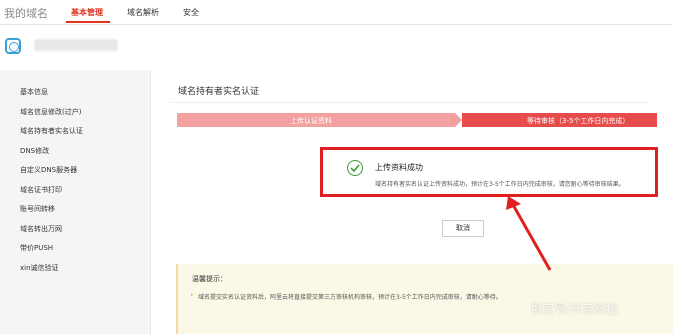 This screenshot has height=334, width=673. What do you see at coordinates (574, 309) in the screenshot?
I see `watermark: 百家号/开若科技` at bounding box center [574, 309].